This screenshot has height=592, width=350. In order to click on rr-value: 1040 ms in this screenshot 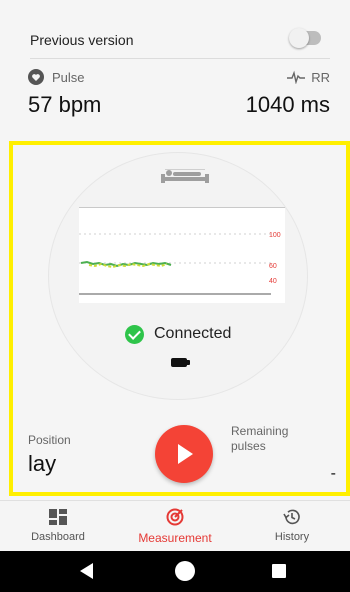, I will do `click(287, 104)`.